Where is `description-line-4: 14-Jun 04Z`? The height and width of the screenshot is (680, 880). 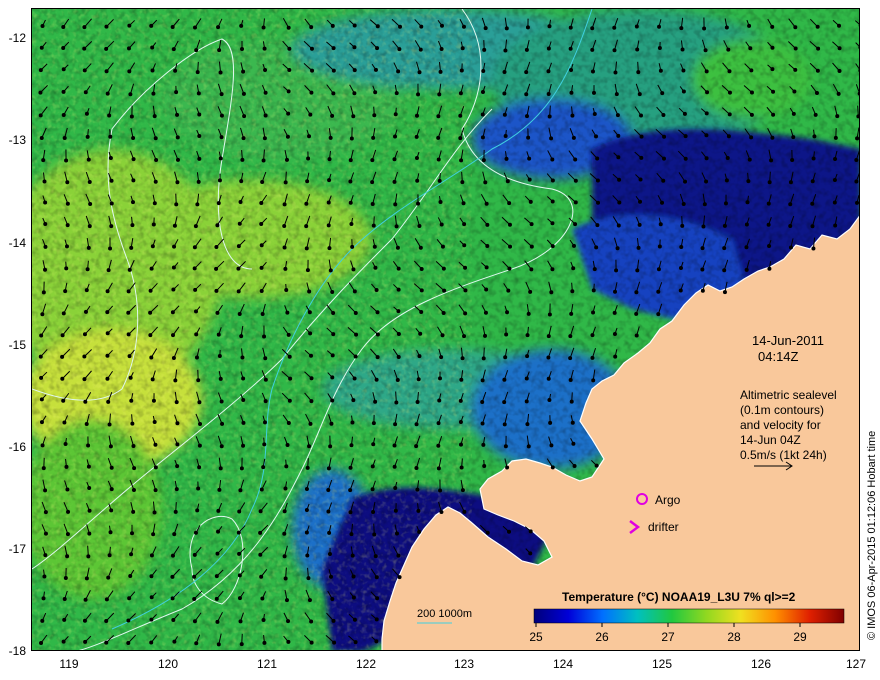 description-line-4: 14-Jun 04Z is located at coordinates (770, 440).